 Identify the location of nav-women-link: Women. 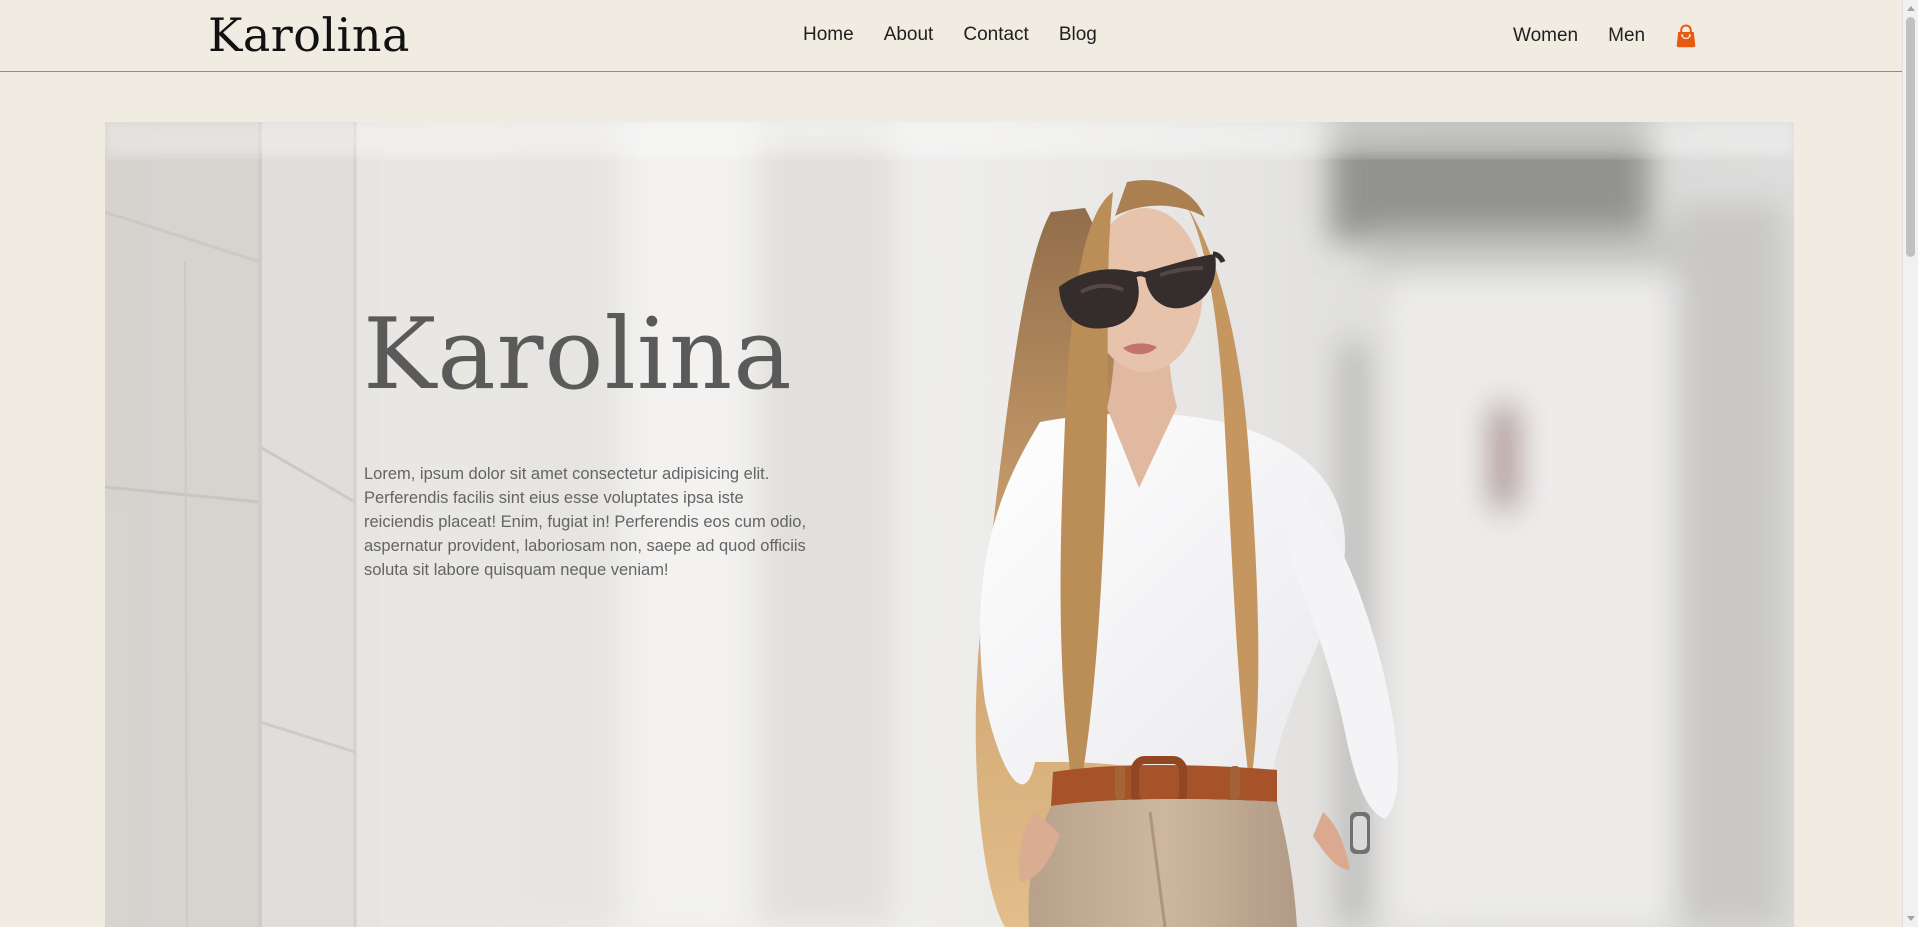
(1545, 36).